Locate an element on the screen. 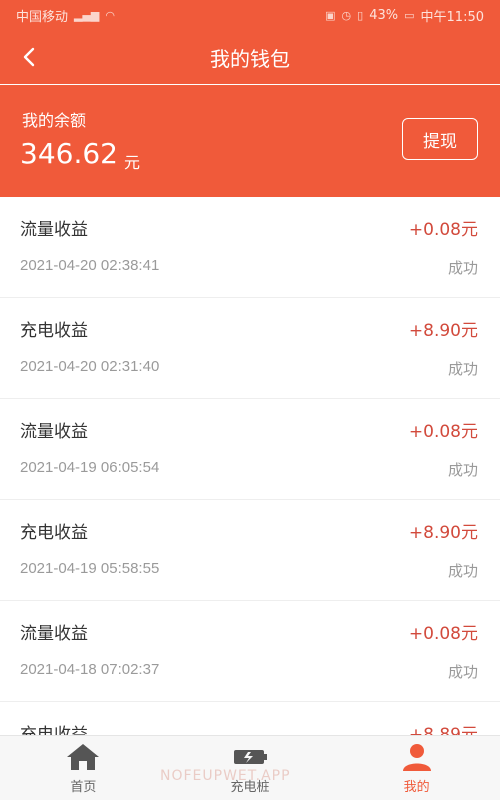 Image resolution: width=500 pixels, height=800 pixels. clock: 中午11:50 is located at coordinates (452, 17).